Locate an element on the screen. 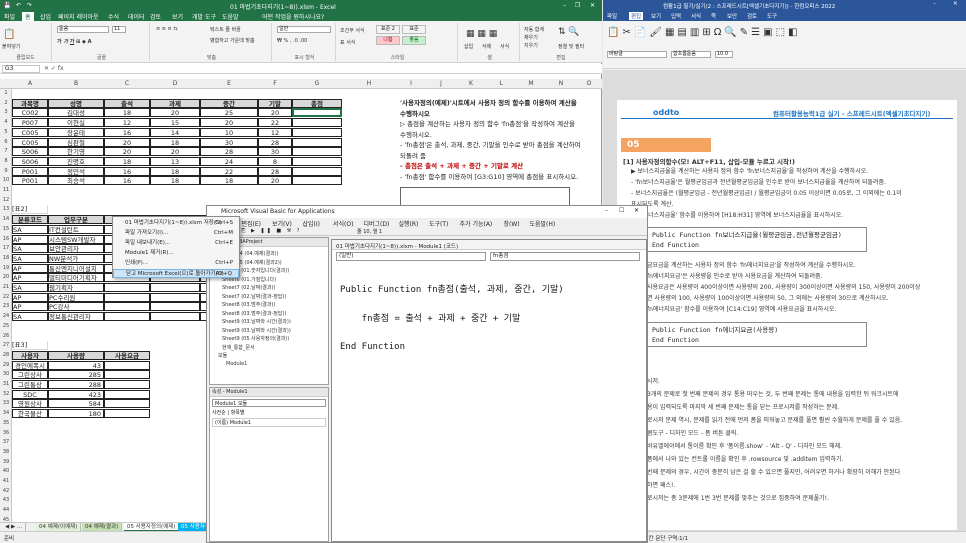 The image size is (966, 543). row-header-37: 37 is located at coordinates (6, 442).